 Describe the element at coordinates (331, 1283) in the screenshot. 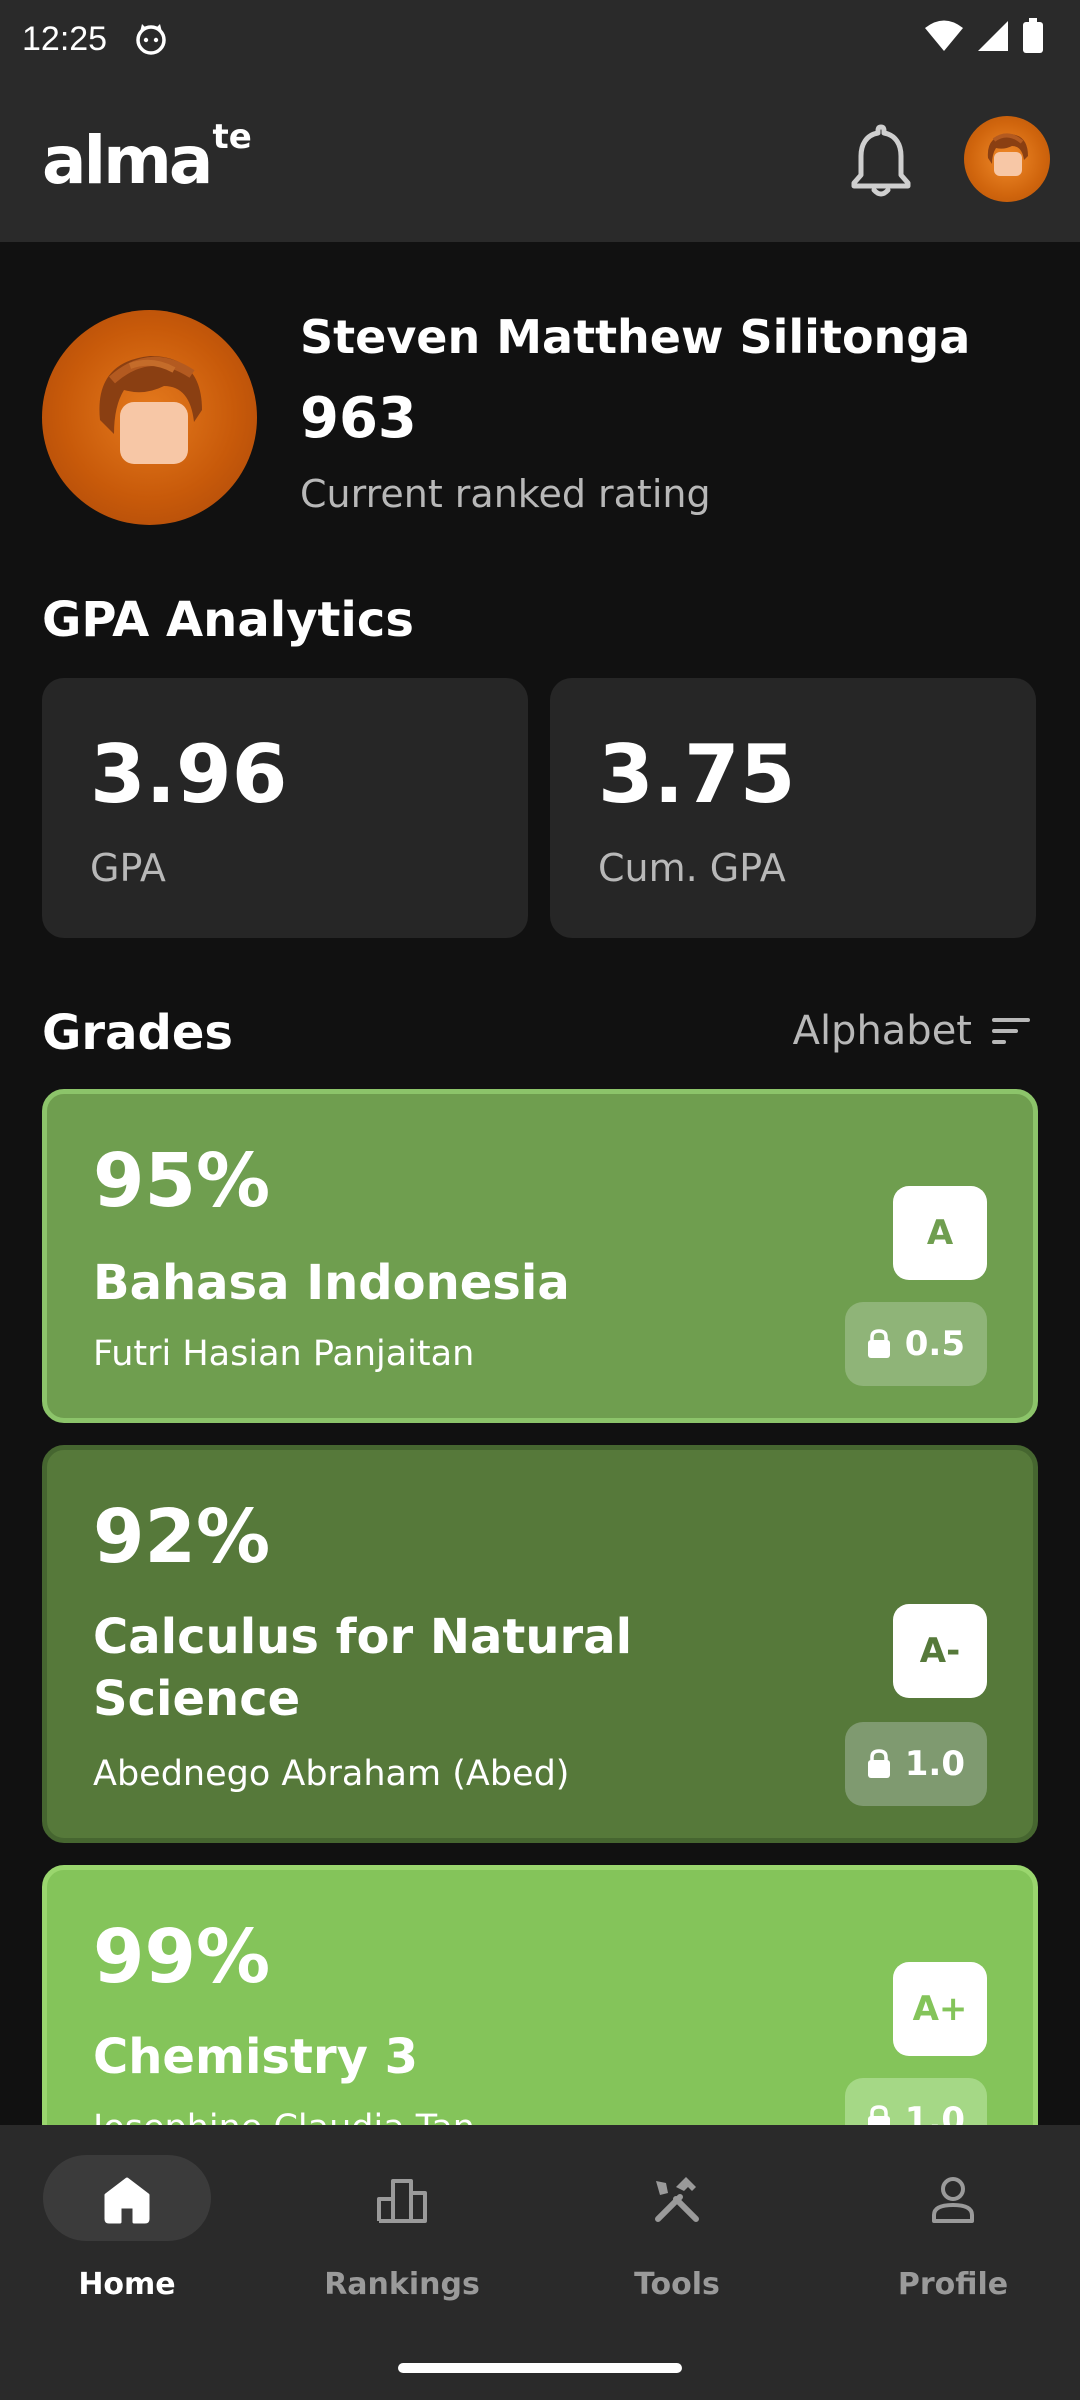

I see `grade-subject: Bahasa Indonesia` at that location.